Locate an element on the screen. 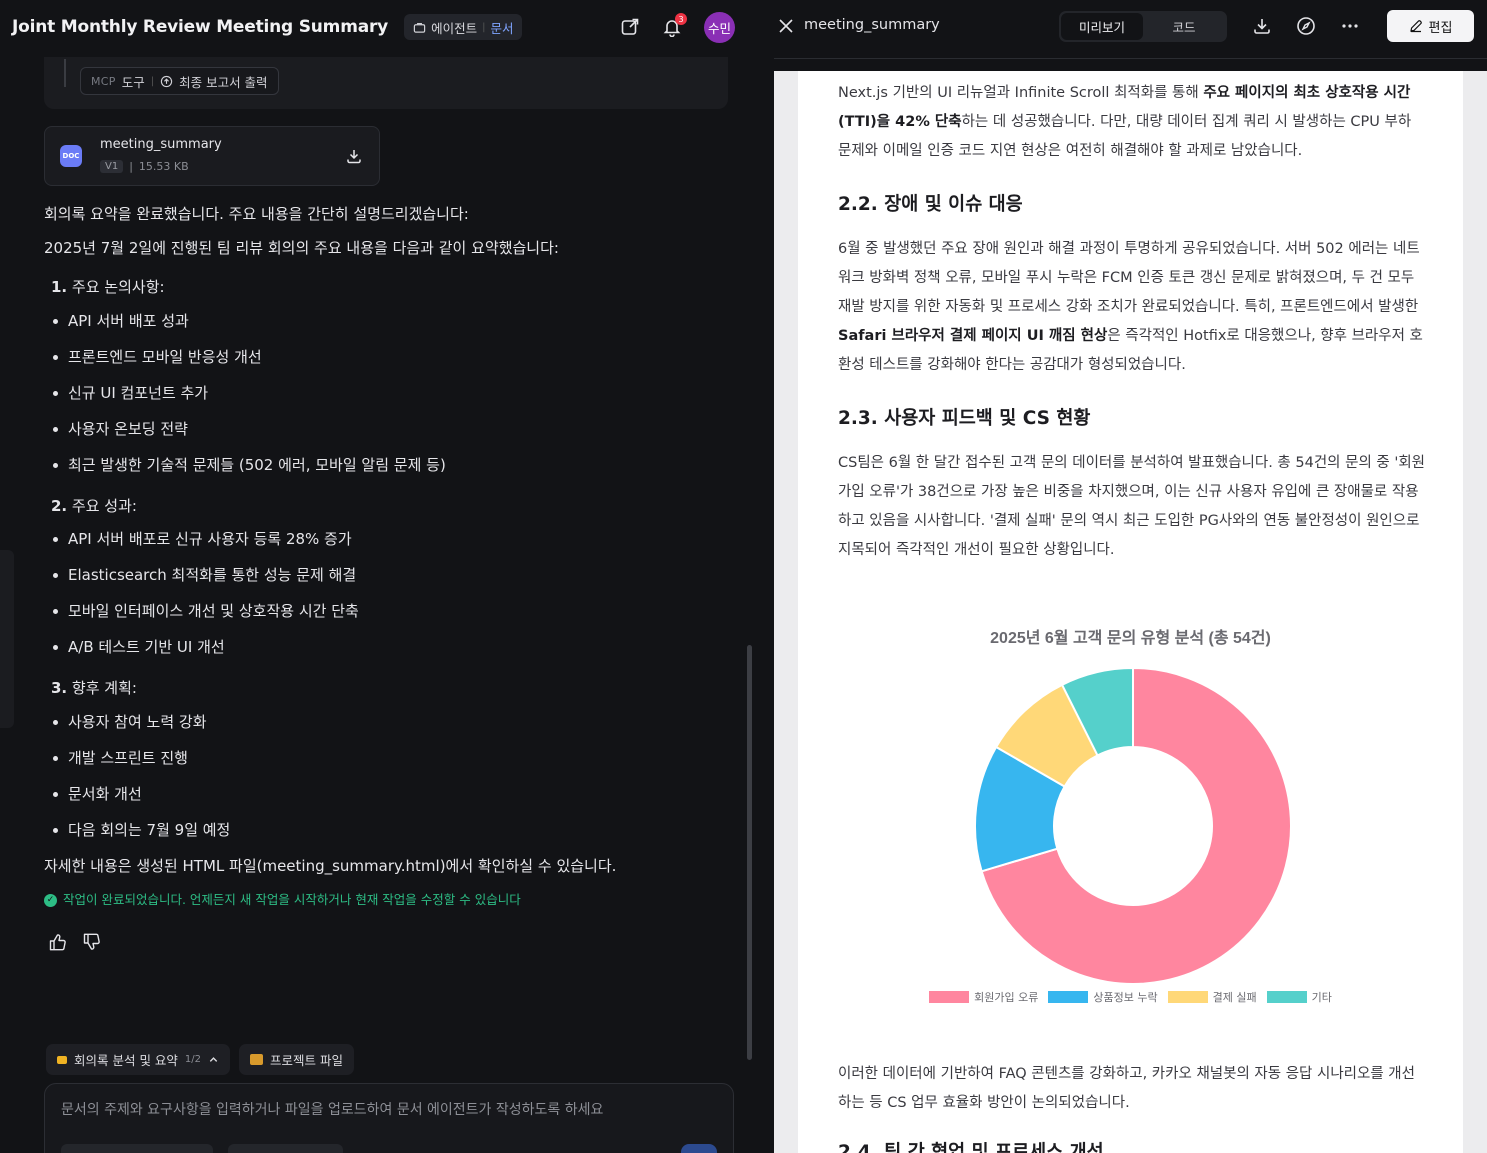  donut-chart is located at coordinates (1133, 825).